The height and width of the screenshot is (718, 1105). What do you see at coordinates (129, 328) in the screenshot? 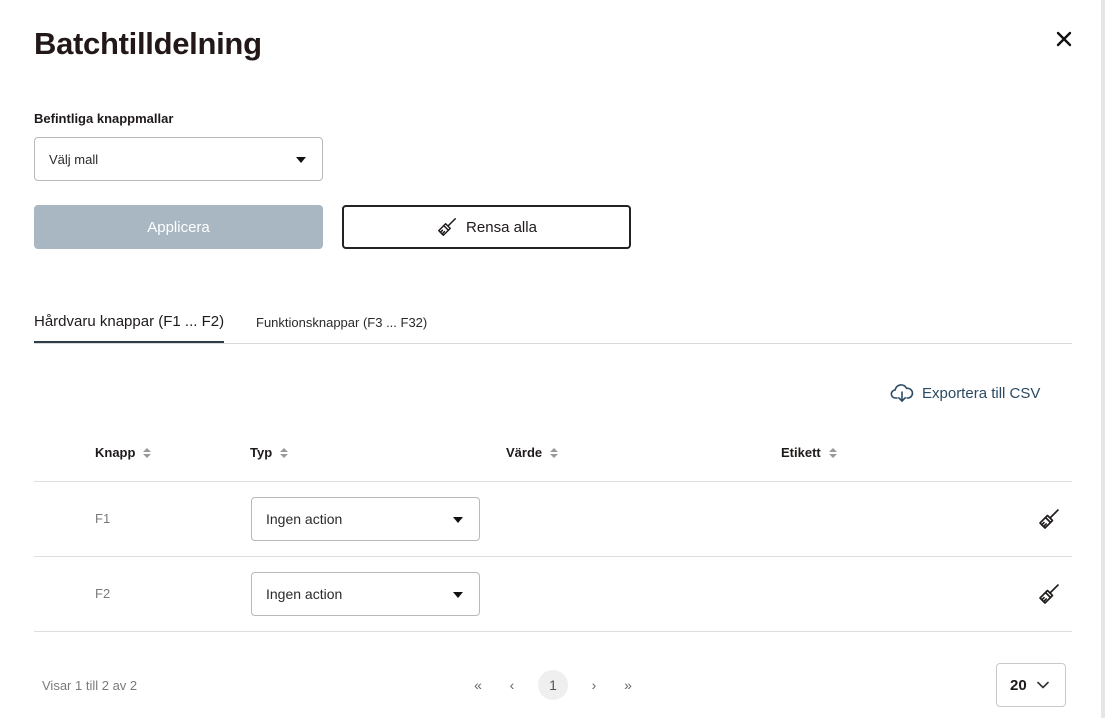
I see `tab-hardware-buttons: Hårdvaru knappar (F1 ... F2)` at bounding box center [129, 328].